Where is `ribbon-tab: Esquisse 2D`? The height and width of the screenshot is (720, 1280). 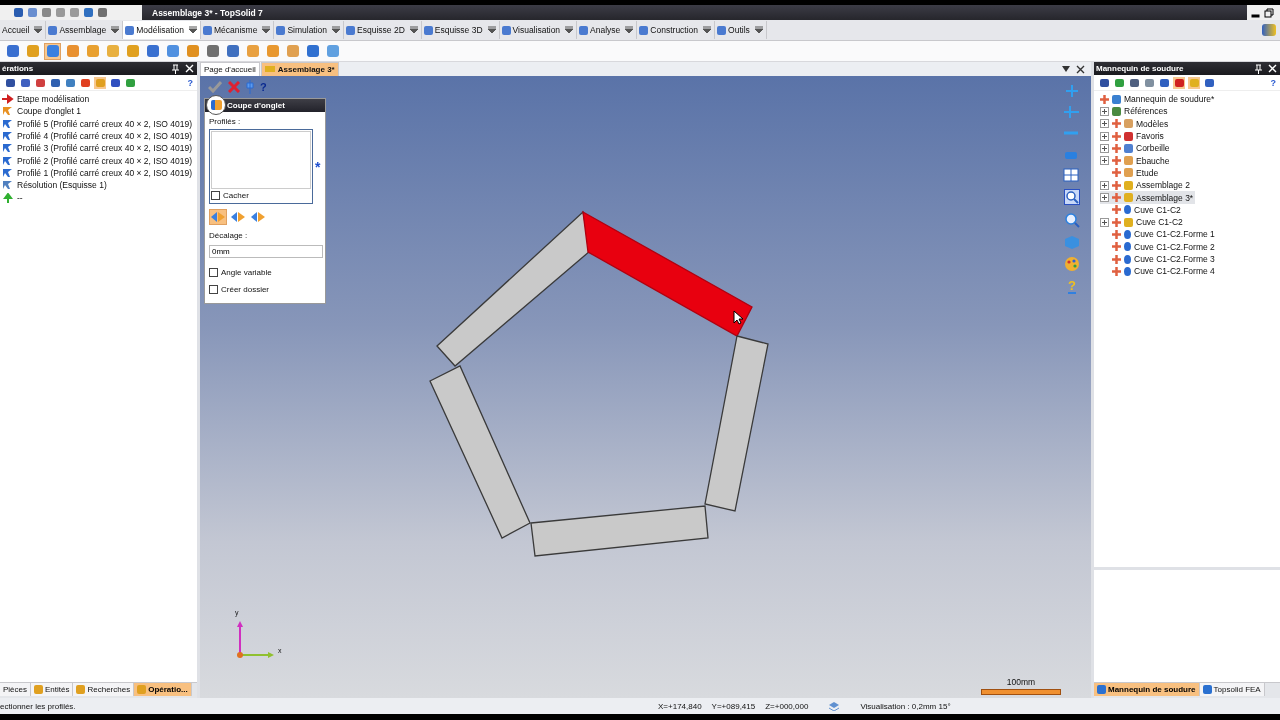 ribbon-tab: Esquisse 2D is located at coordinates (383, 30).